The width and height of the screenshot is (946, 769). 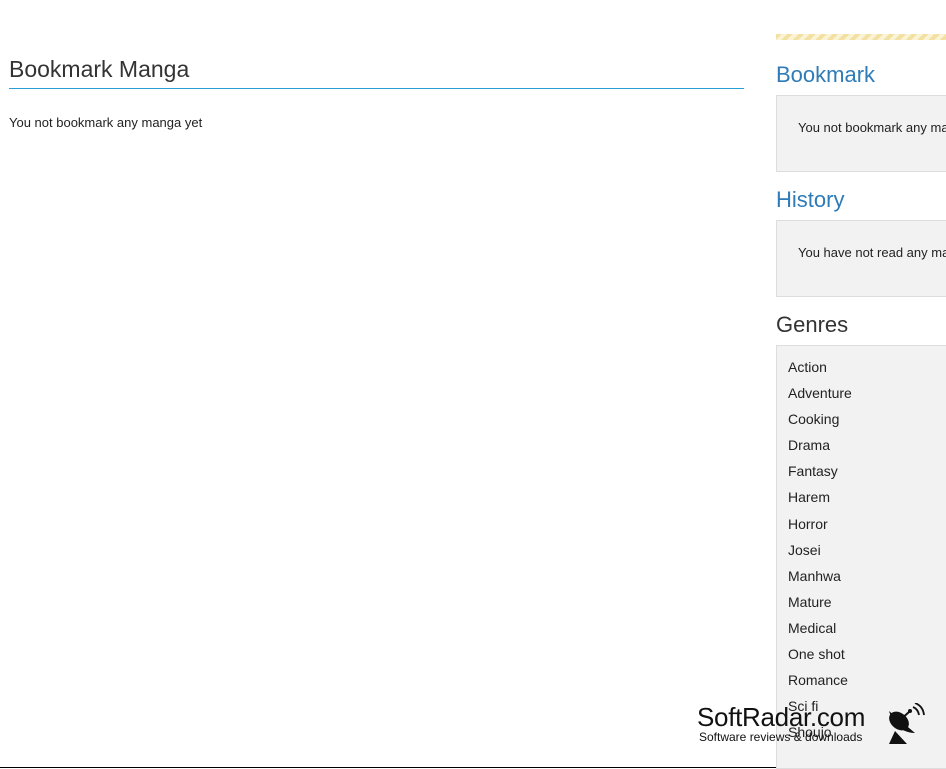 I want to click on genre-item-action: Action, so click(x=867, y=367).